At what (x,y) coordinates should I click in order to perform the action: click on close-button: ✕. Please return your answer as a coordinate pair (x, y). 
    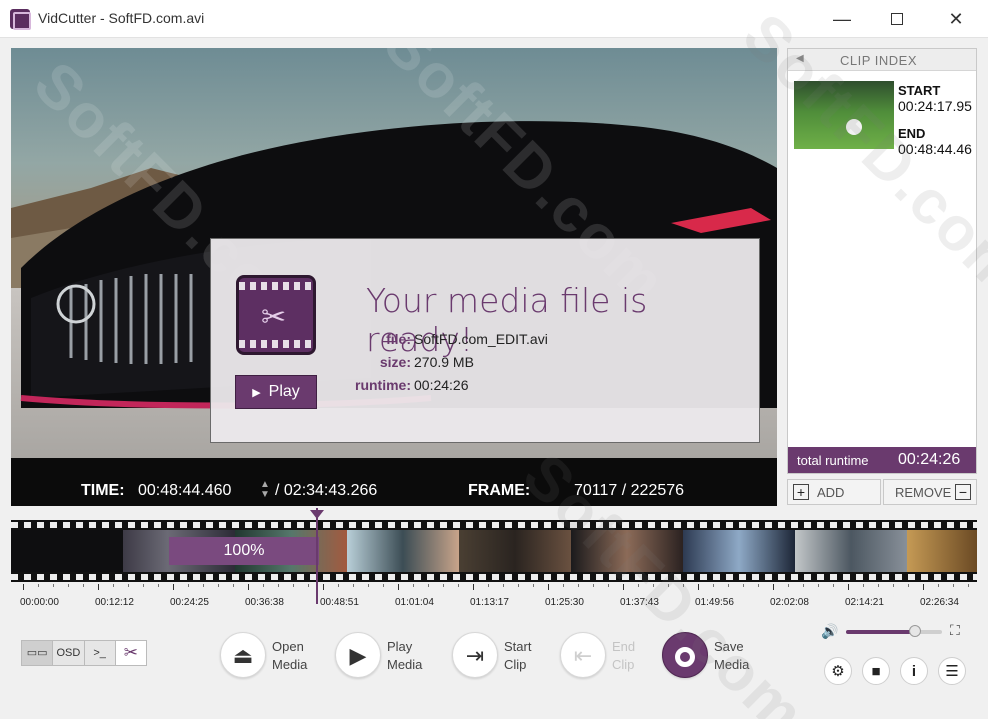
    Looking at the image, I should click on (956, 19).